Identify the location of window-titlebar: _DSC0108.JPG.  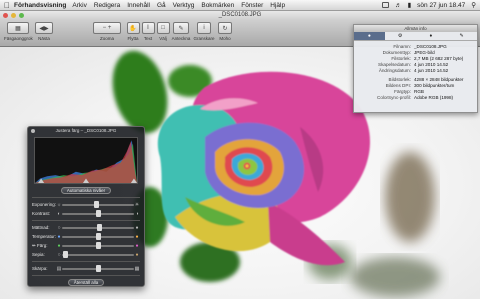
(240, 15).